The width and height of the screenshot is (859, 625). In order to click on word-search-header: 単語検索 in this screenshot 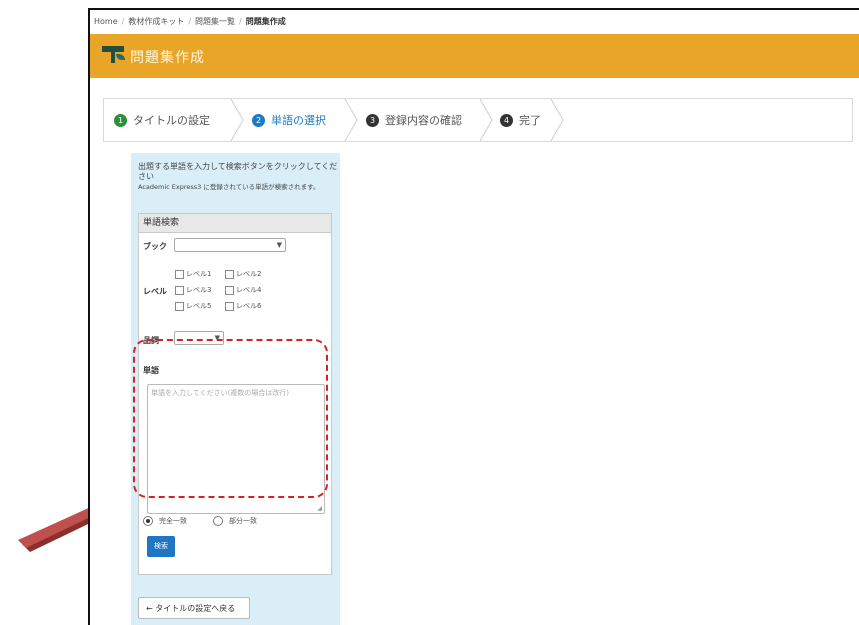, I will do `click(235, 223)`.